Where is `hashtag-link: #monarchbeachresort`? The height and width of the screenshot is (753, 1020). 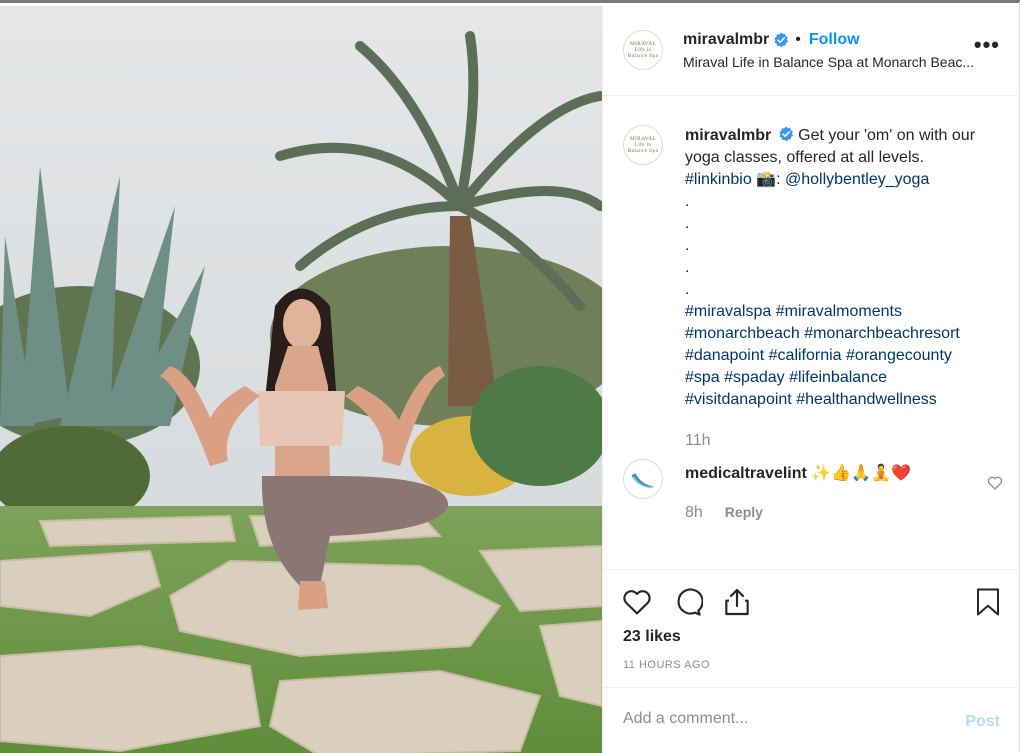
hashtag-link: #monarchbeachresort is located at coordinates (882, 333).